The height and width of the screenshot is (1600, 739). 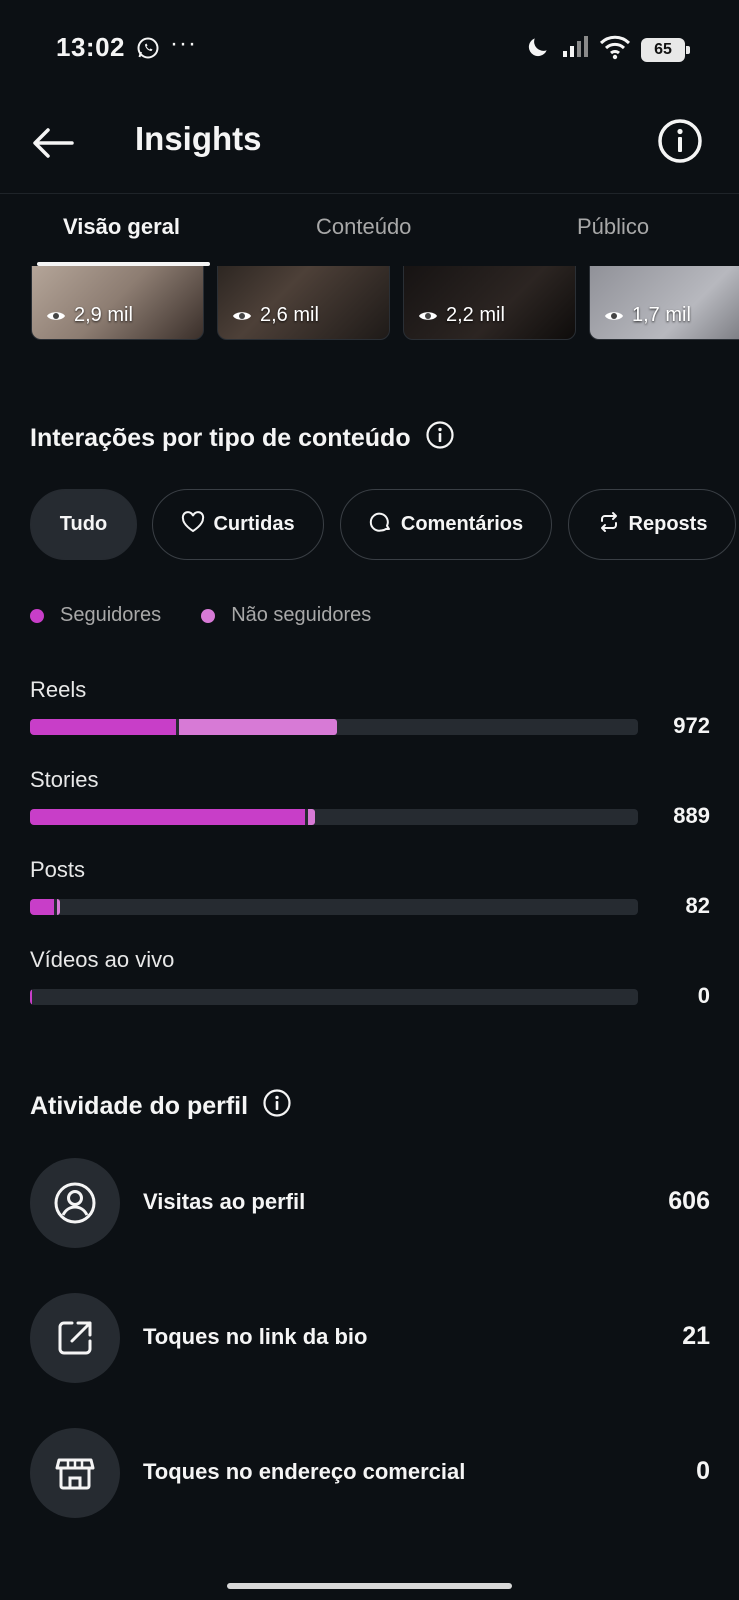 What do you see at coordinates (369, 1586) in the screenshot?
I see `home-indicator` at bounding box center [369, 1586].